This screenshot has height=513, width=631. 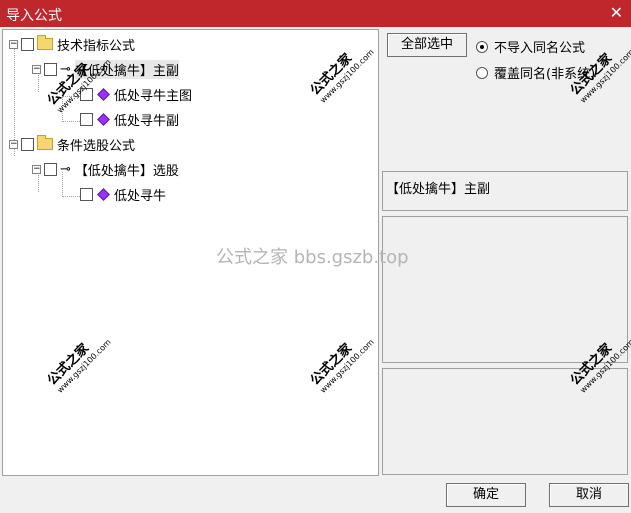 What do you see at coordinates (126, 171) in the screenshot?
I see `tree-node-label: 【低处擒牛】选股` at bounding box center [126, 171].